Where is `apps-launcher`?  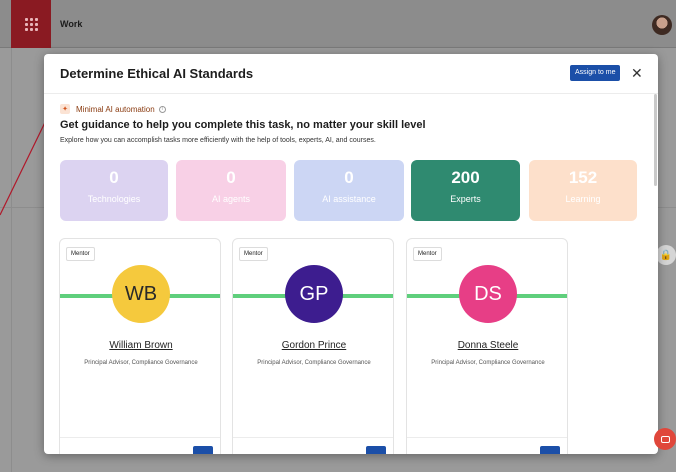 apps-launcher is located at coordinates (31, 24).